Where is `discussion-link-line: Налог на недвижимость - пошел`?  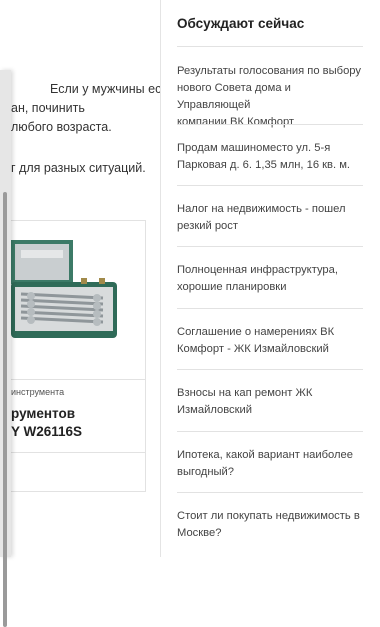 discussion-link-line: Налог на недвижимость - пошел is located at coordinates (261, 209).